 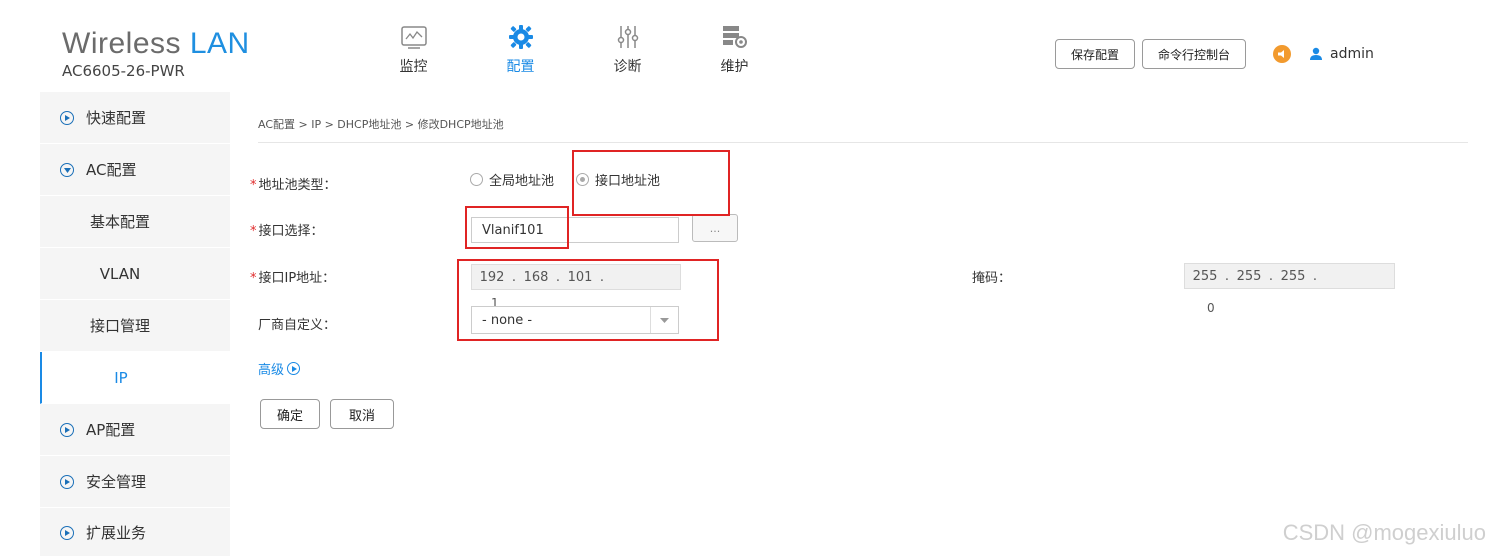 I want to click on user-menu: admin, so click(x=1341, y=54).